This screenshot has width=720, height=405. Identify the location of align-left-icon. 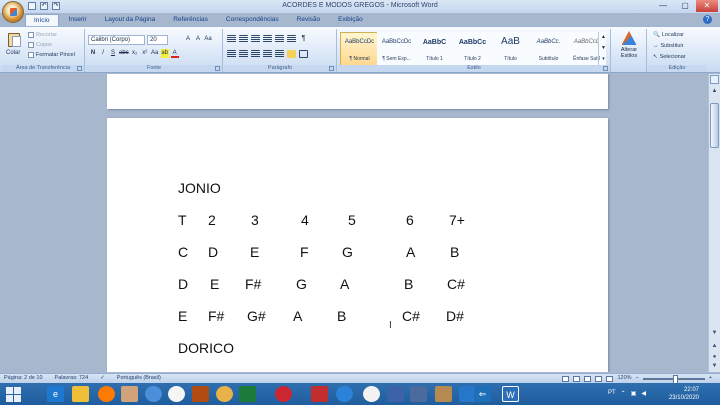
(231, 54).